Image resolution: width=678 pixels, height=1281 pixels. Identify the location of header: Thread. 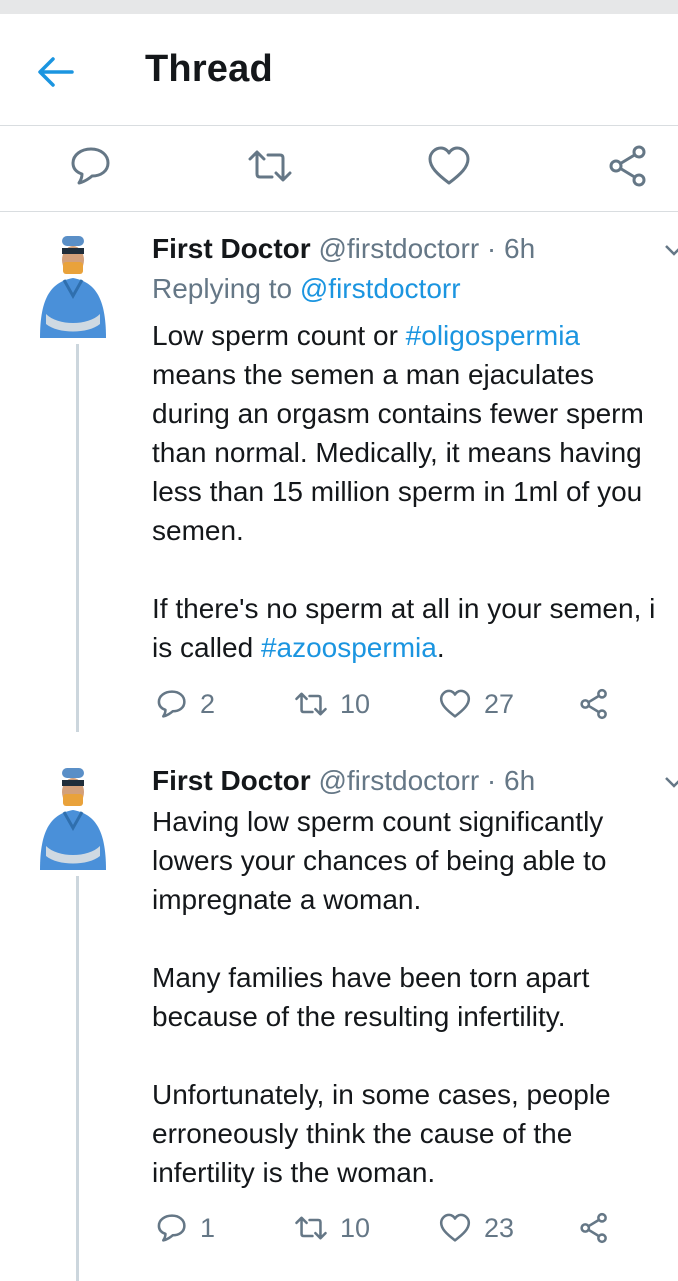
(339, 70).